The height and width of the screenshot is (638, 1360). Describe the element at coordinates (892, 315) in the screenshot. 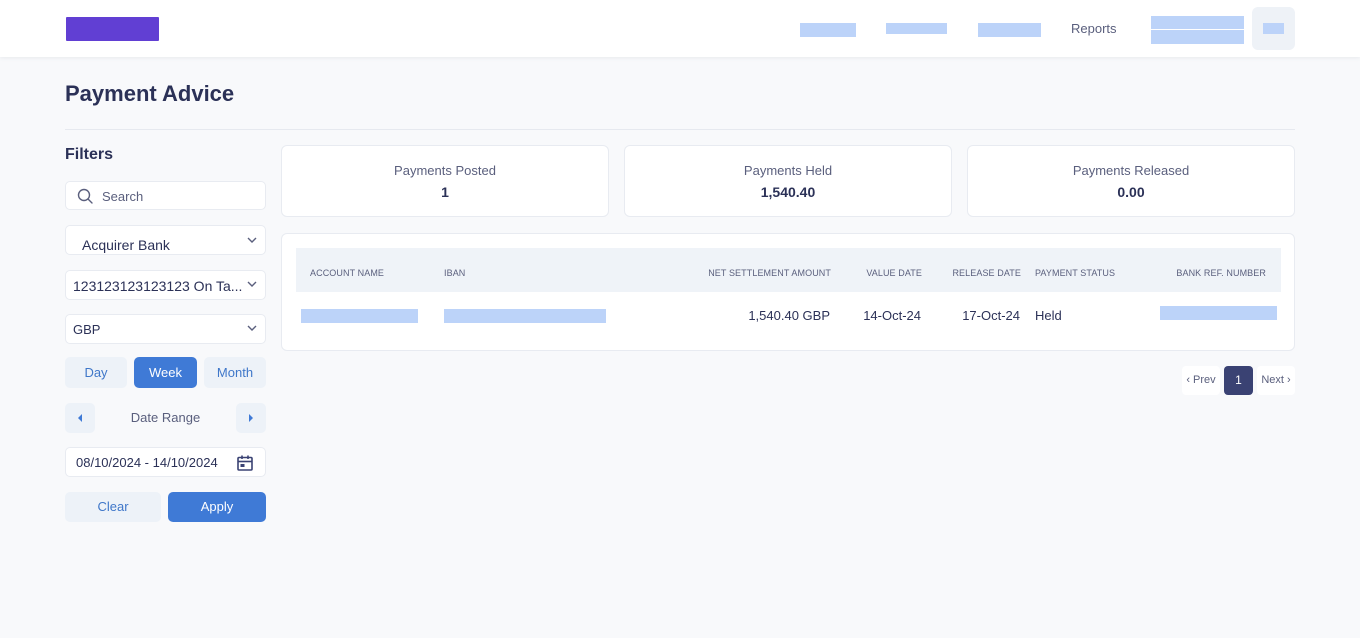

I see `value-date-cell: 14-Oct-24` at that location.